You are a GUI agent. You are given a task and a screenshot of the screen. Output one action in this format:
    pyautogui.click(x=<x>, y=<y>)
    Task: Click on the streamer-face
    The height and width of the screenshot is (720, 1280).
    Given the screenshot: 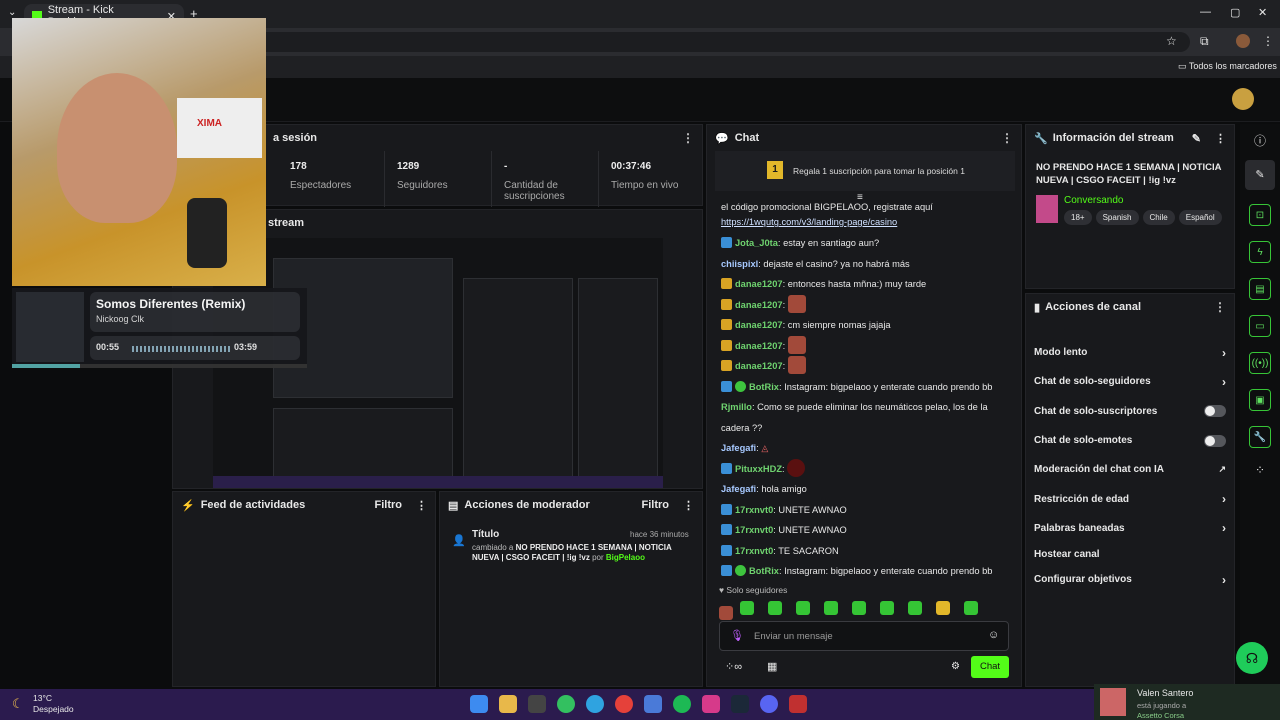 What is the action you would take?
    pyautogui.click(x=117, y=148)
    